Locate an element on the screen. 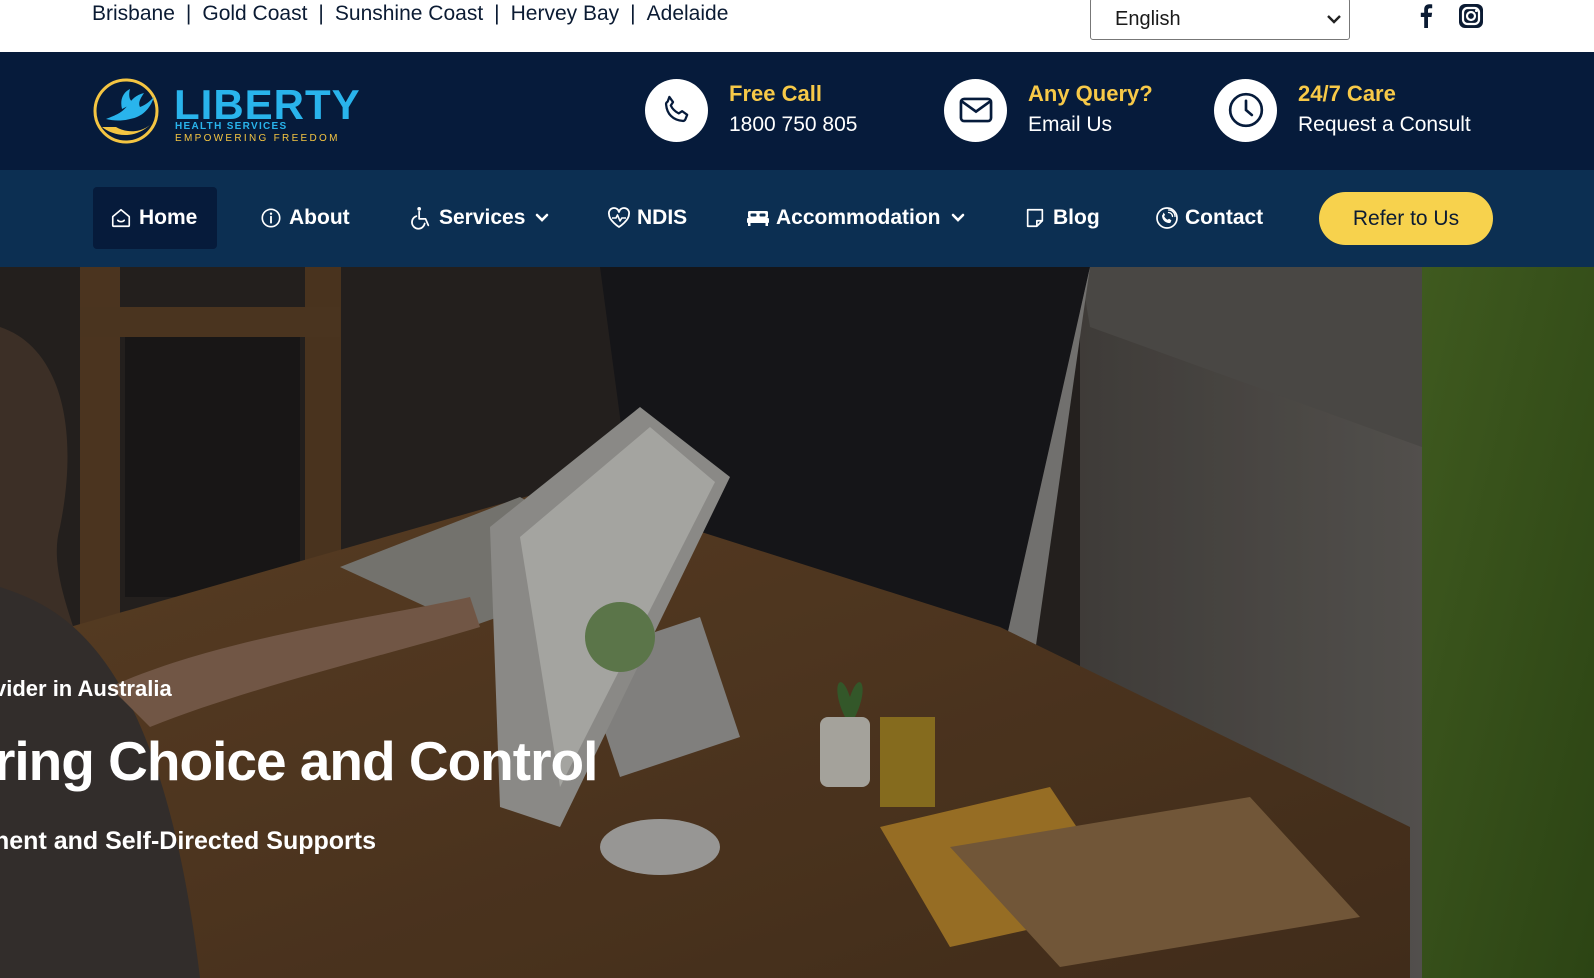  phone-call-icon is located at coordinates (1167, 218).